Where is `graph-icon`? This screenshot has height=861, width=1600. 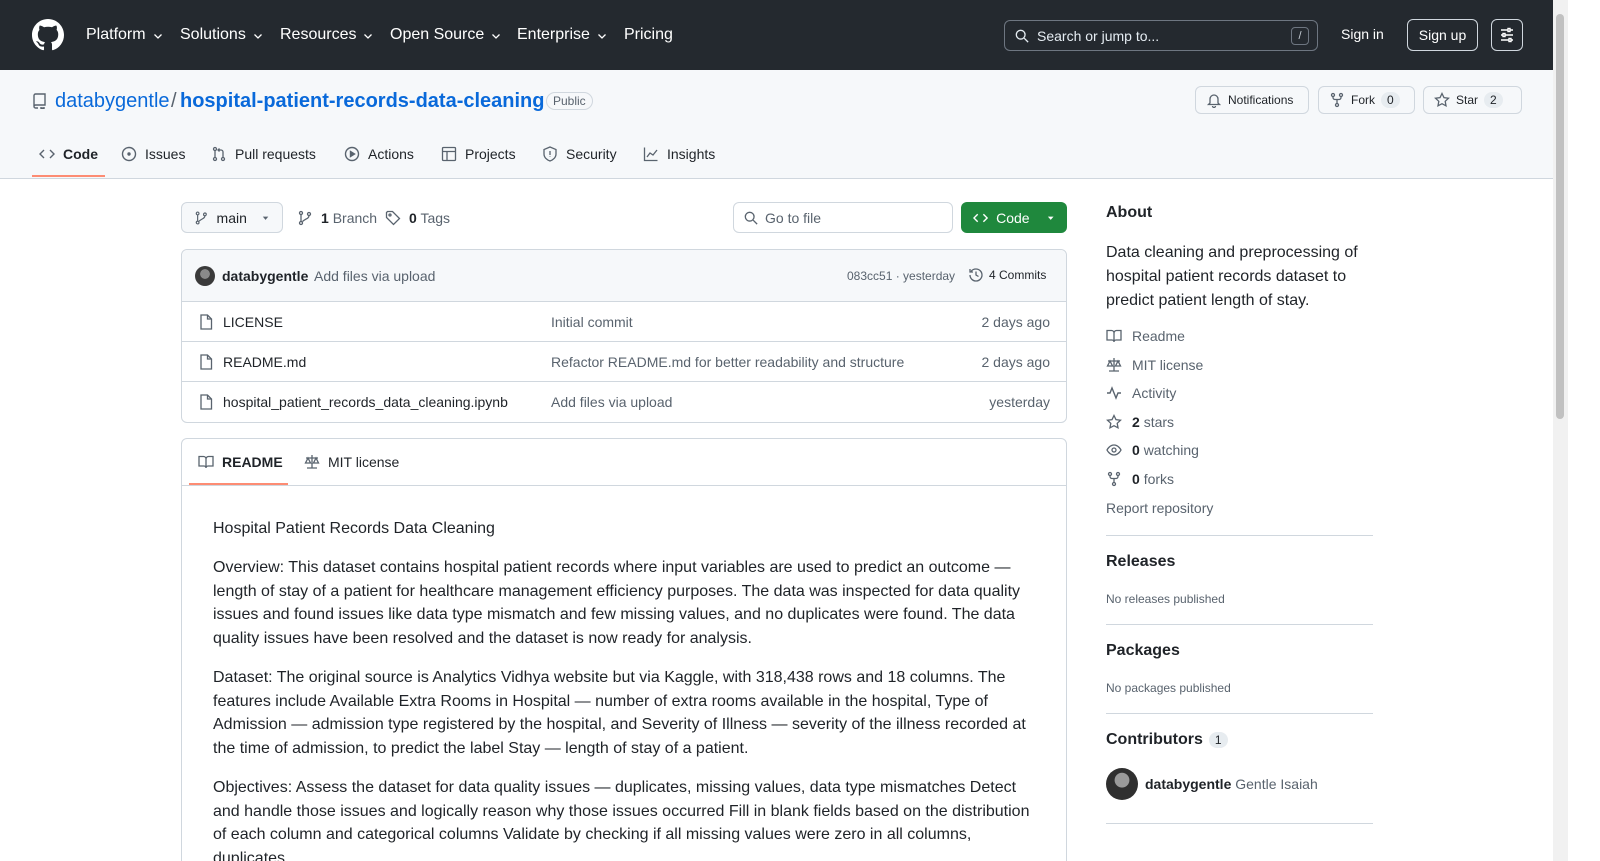
graph-icon is located at coordinates (650, 154).